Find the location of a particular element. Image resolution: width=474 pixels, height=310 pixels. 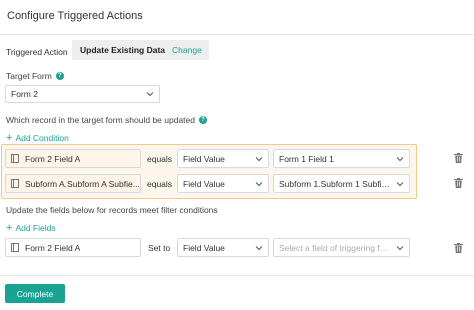

change-action-link: Change is located at coordinates (187, 50).